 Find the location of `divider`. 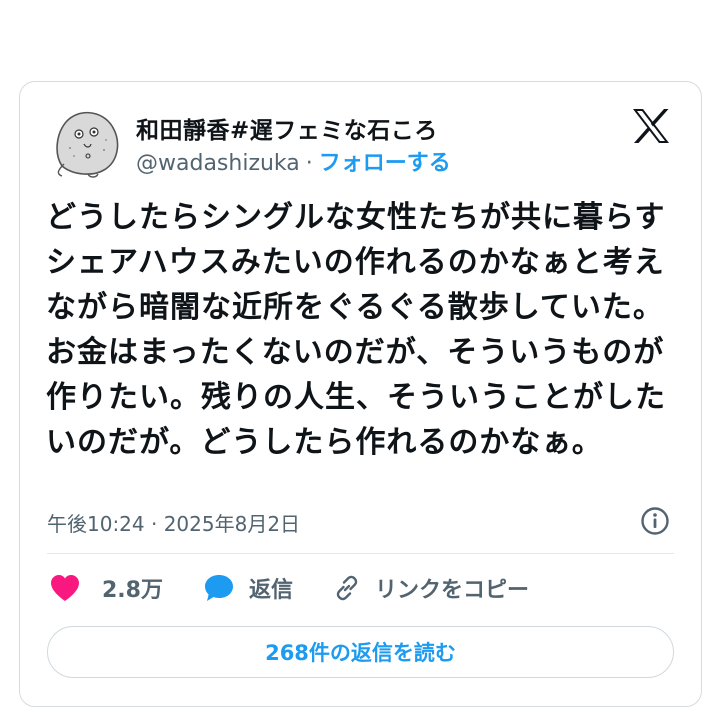

divider is located at coordinates (360, 553).